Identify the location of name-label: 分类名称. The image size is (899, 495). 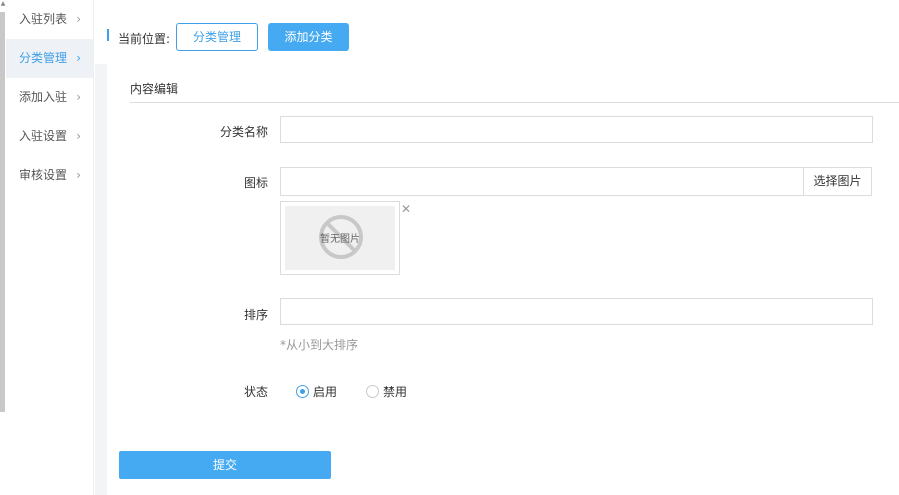
(243, 132).